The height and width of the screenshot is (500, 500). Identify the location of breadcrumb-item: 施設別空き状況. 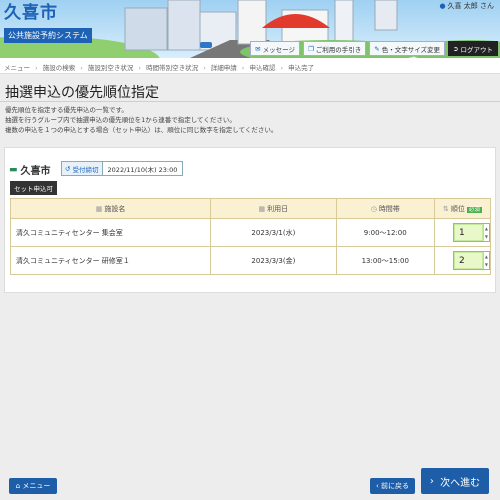
(110, 68).